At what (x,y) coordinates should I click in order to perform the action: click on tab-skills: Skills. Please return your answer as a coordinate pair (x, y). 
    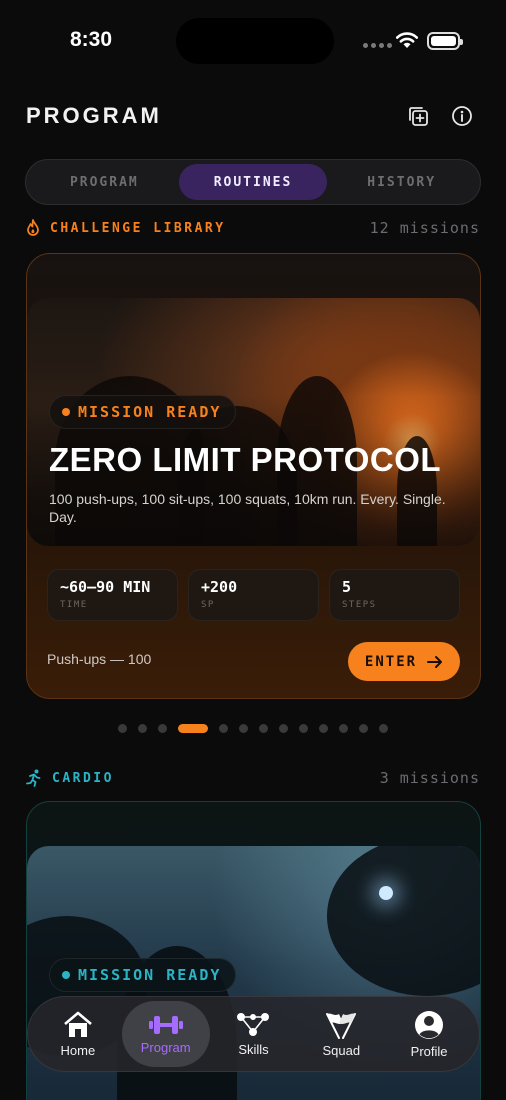
    Looking at the image, I should click on (254, 1034).